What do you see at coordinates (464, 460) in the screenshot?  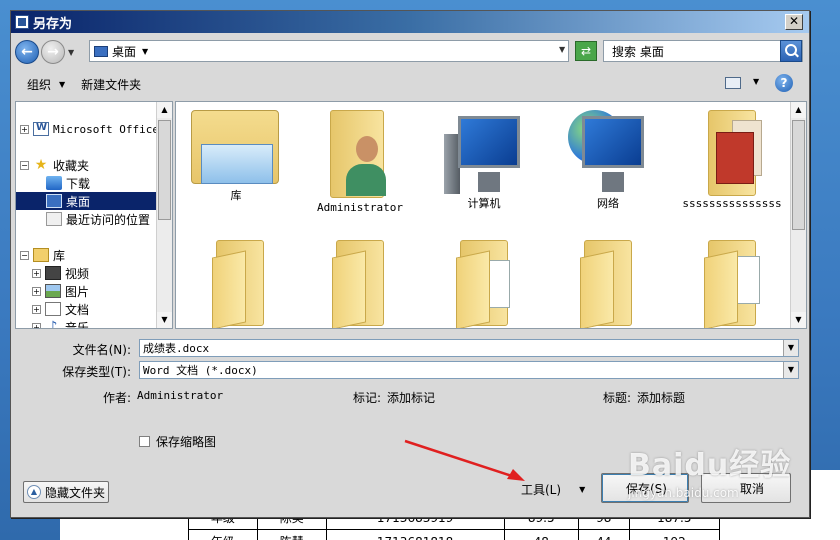 I see `red-arrow-annotation` at bounding box center [464, 460].